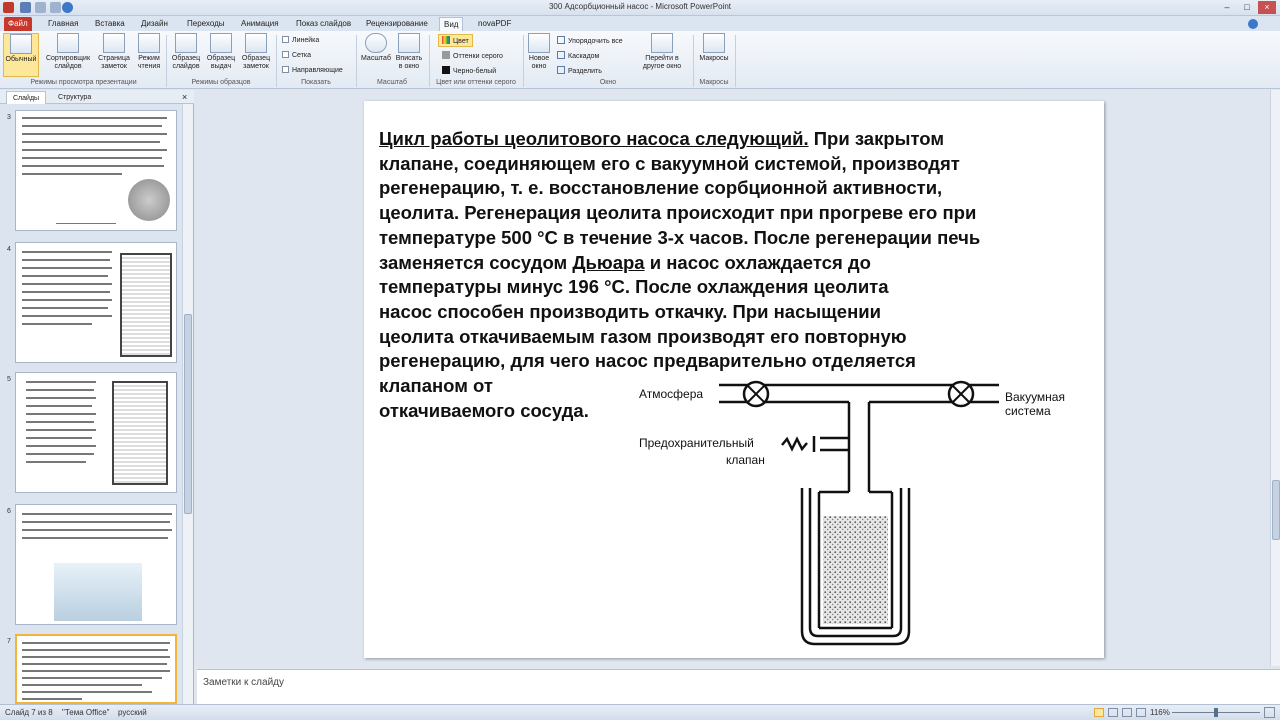 The width and height of the screenshot is (1280, 720). What do you see at coordinates (409, 43) in the screenshot?
I see `fit-to-window-icon` at bounding box center [409, 43].